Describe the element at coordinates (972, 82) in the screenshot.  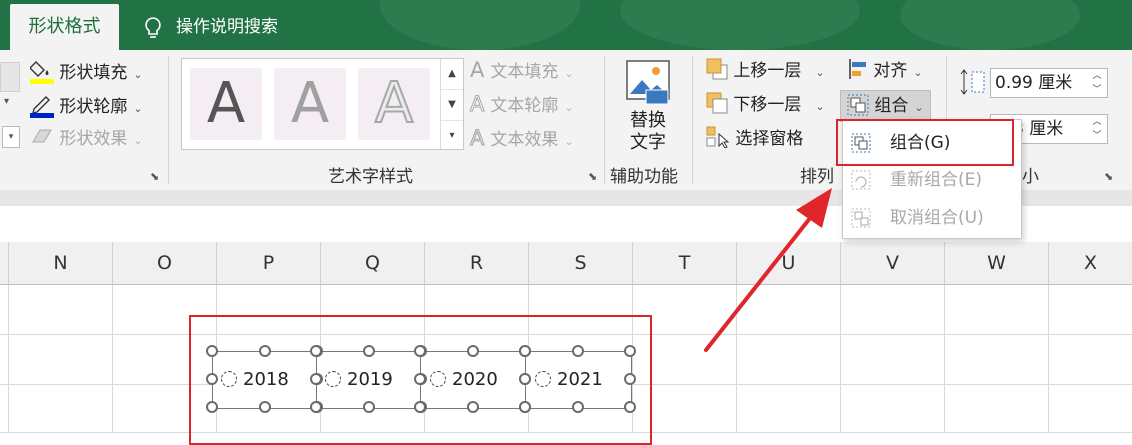
I see `shape-height-icon` at that location.